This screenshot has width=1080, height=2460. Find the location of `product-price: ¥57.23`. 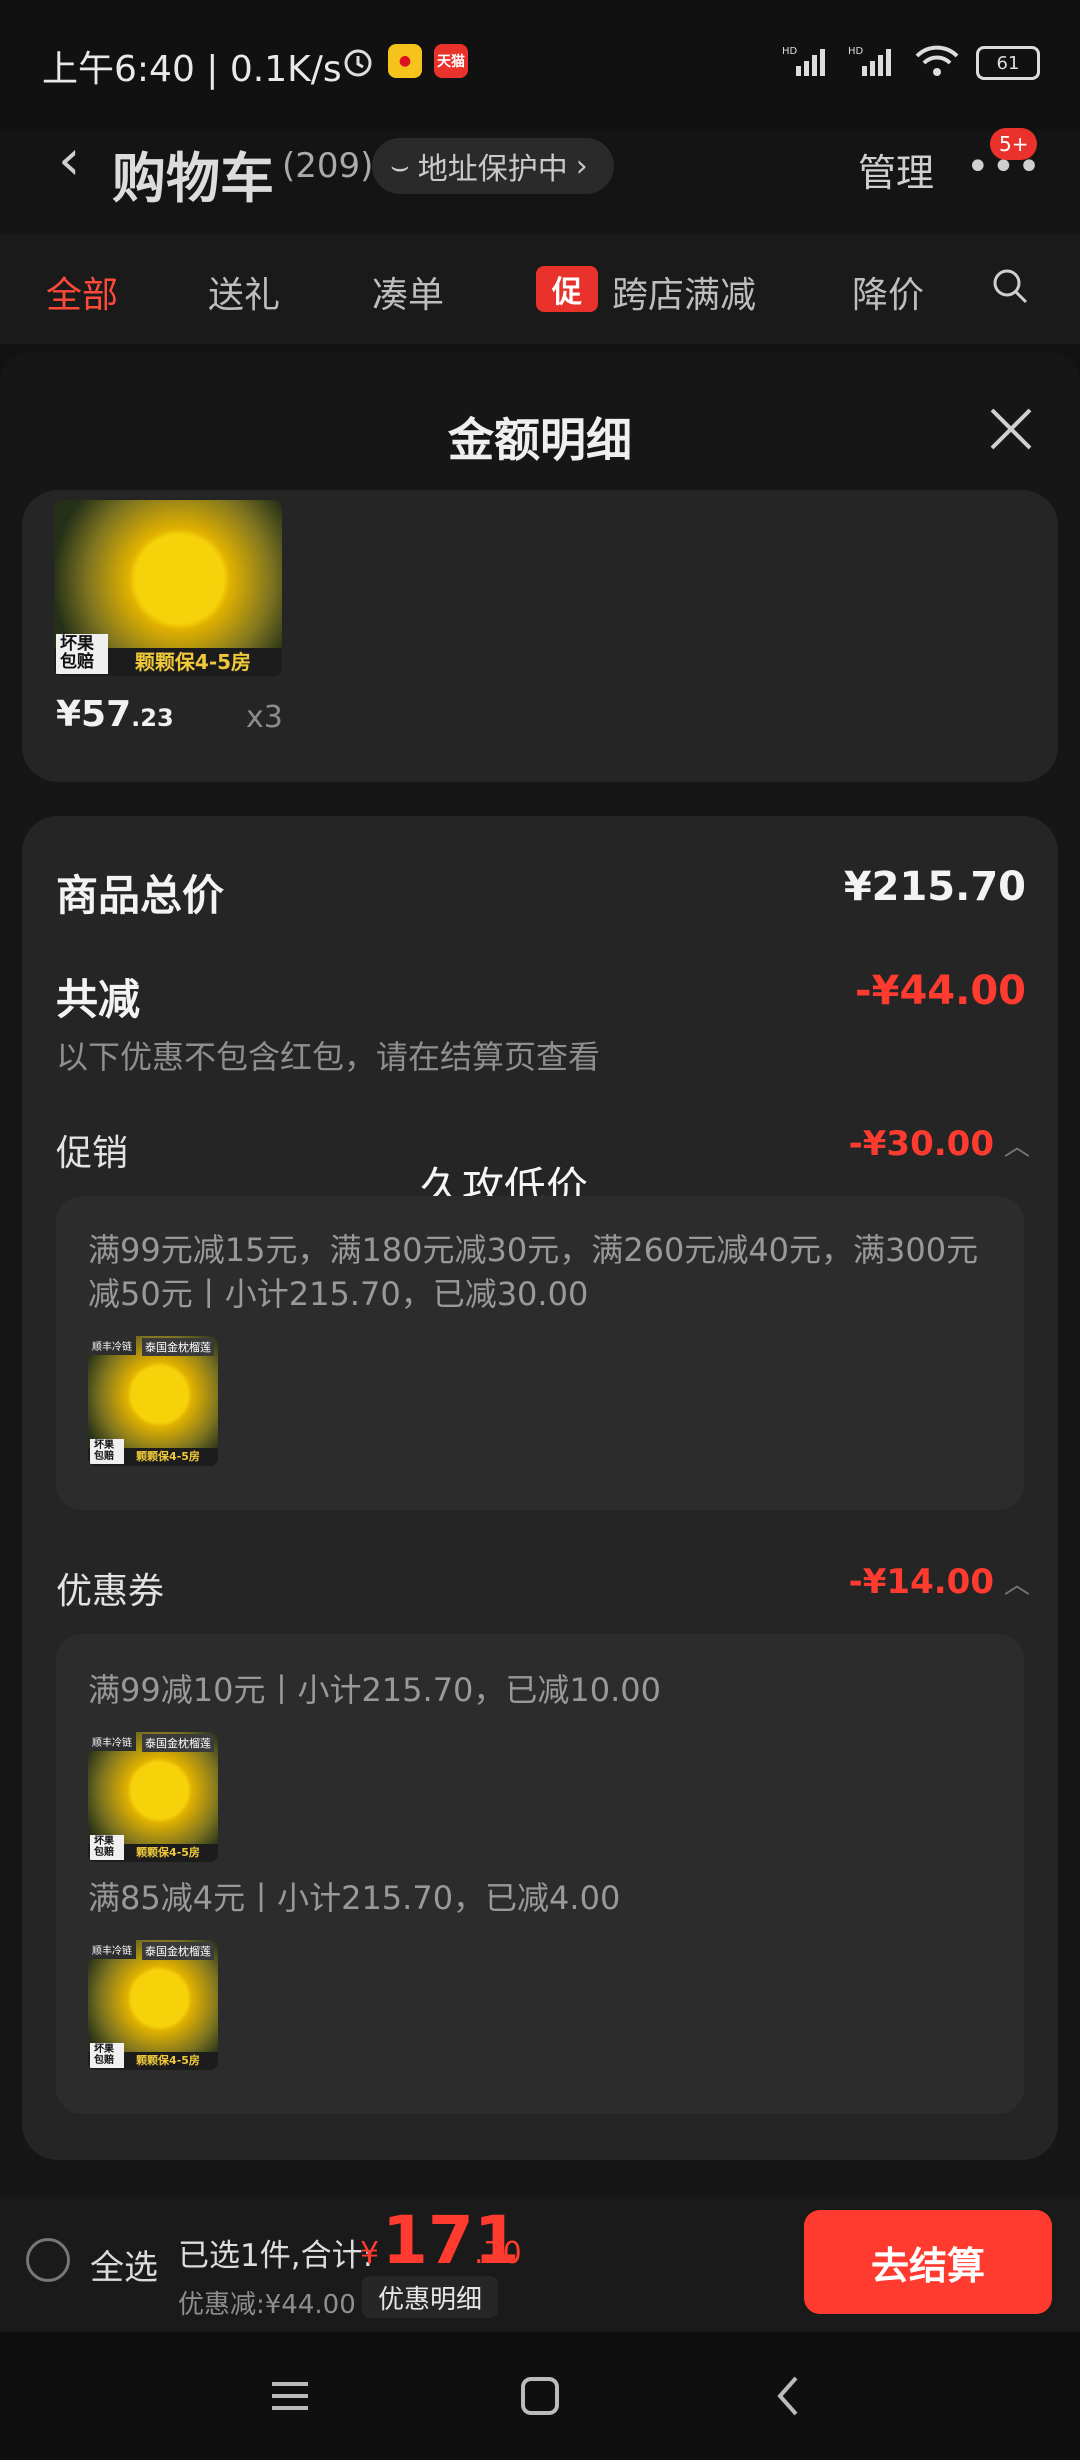

product-price: ¥57.23 is located at coordinates (115, 714).